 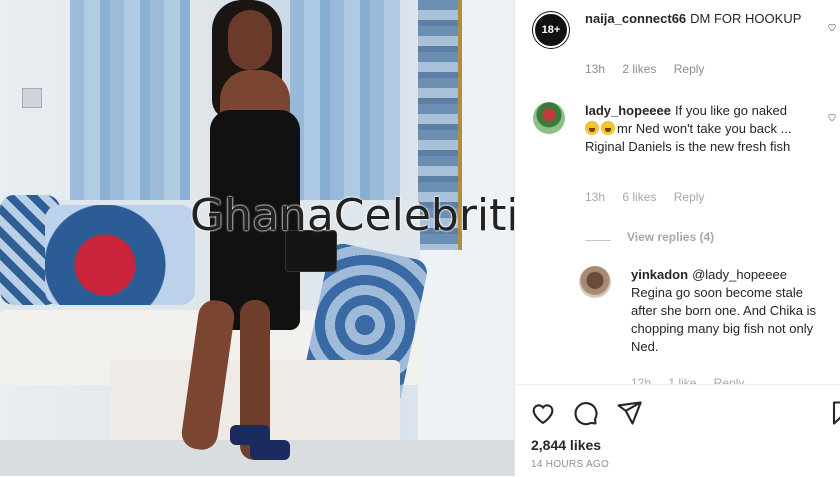 What do you see at coordinates (677, 430) in the screenshot?
I see `post-actions: 2,844 likes 14 HOURS AGO` at bounding box center [677, 430].